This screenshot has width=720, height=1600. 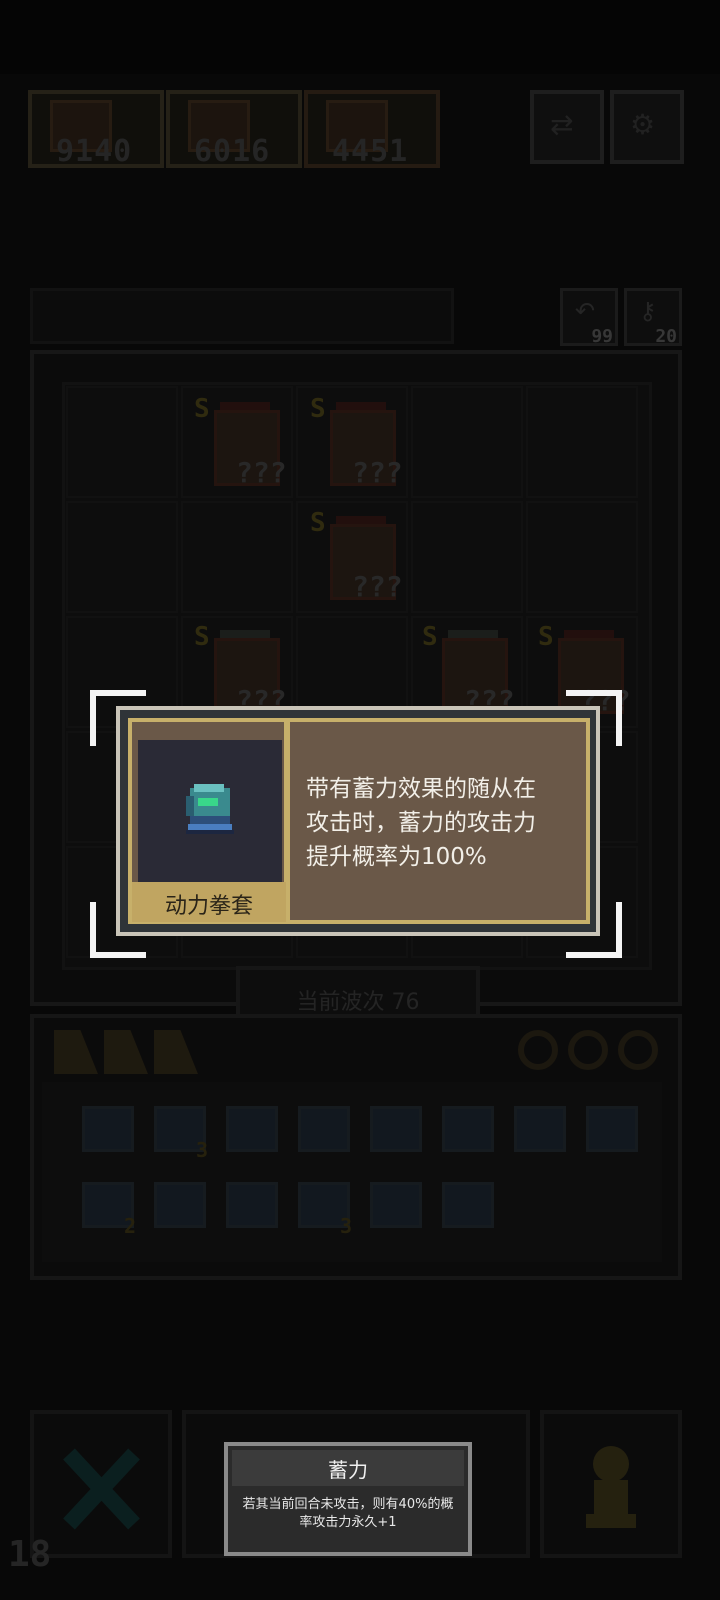 I want to click on item-description: 带有蓄力效果的随从在攻击时，蓄力的攻击力提升概率为100%, so click(x=421, y=823).